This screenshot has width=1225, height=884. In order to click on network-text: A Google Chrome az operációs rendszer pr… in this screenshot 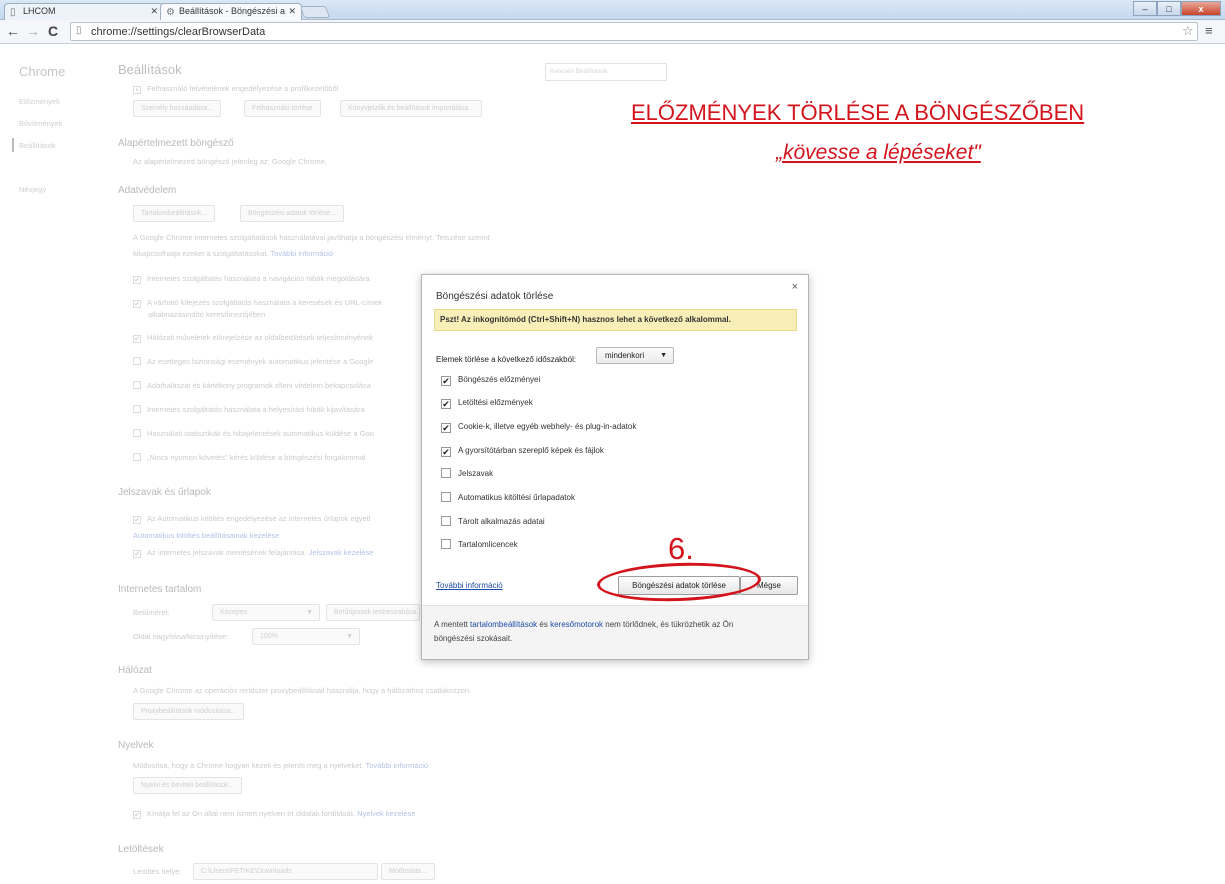, I will do `click(302, 690)`.